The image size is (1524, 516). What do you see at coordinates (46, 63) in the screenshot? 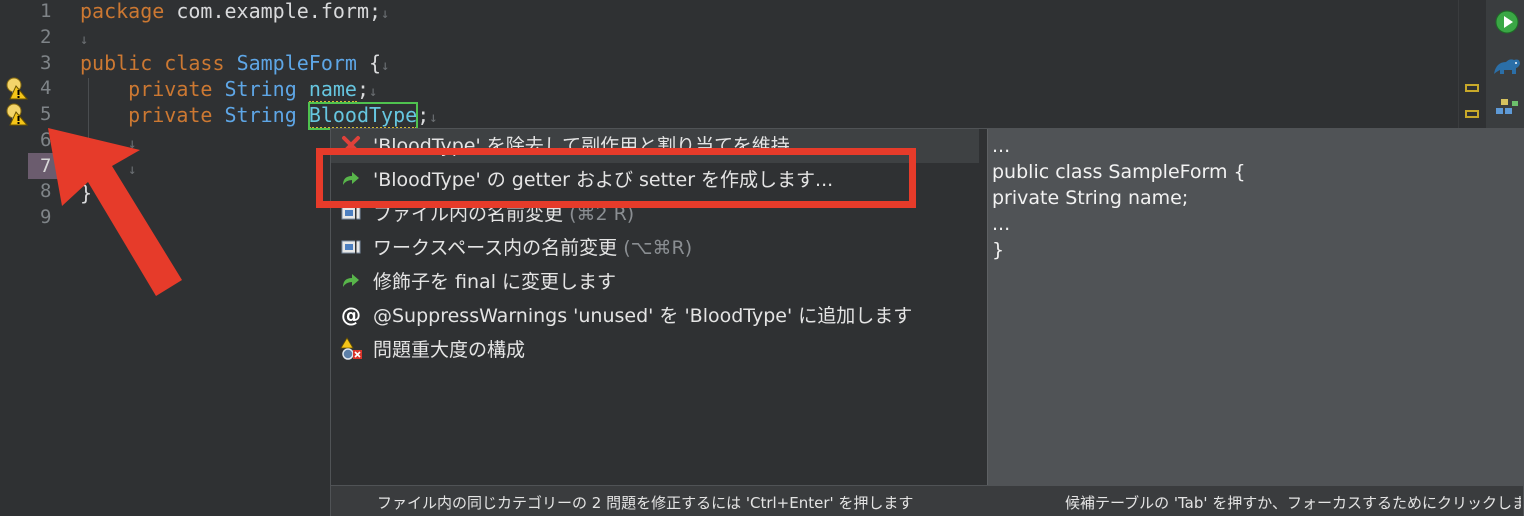
I see `line-number: 3` at bounding box center [46, 63].